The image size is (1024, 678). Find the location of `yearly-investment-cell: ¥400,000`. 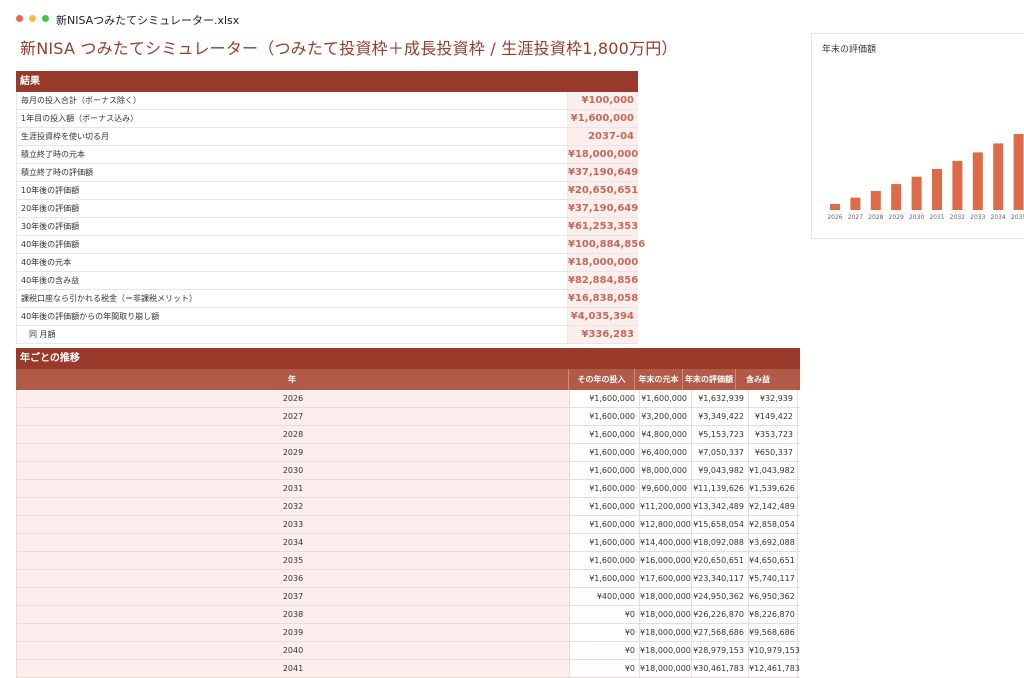

yearly-investment-cell: ¥400,000 is located at coordinates (604, 596).